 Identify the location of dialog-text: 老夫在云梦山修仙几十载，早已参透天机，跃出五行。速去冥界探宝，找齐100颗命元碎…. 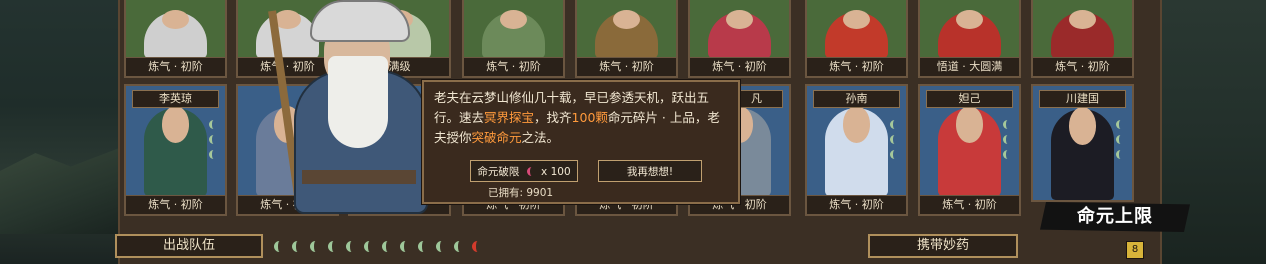
(577, 117).